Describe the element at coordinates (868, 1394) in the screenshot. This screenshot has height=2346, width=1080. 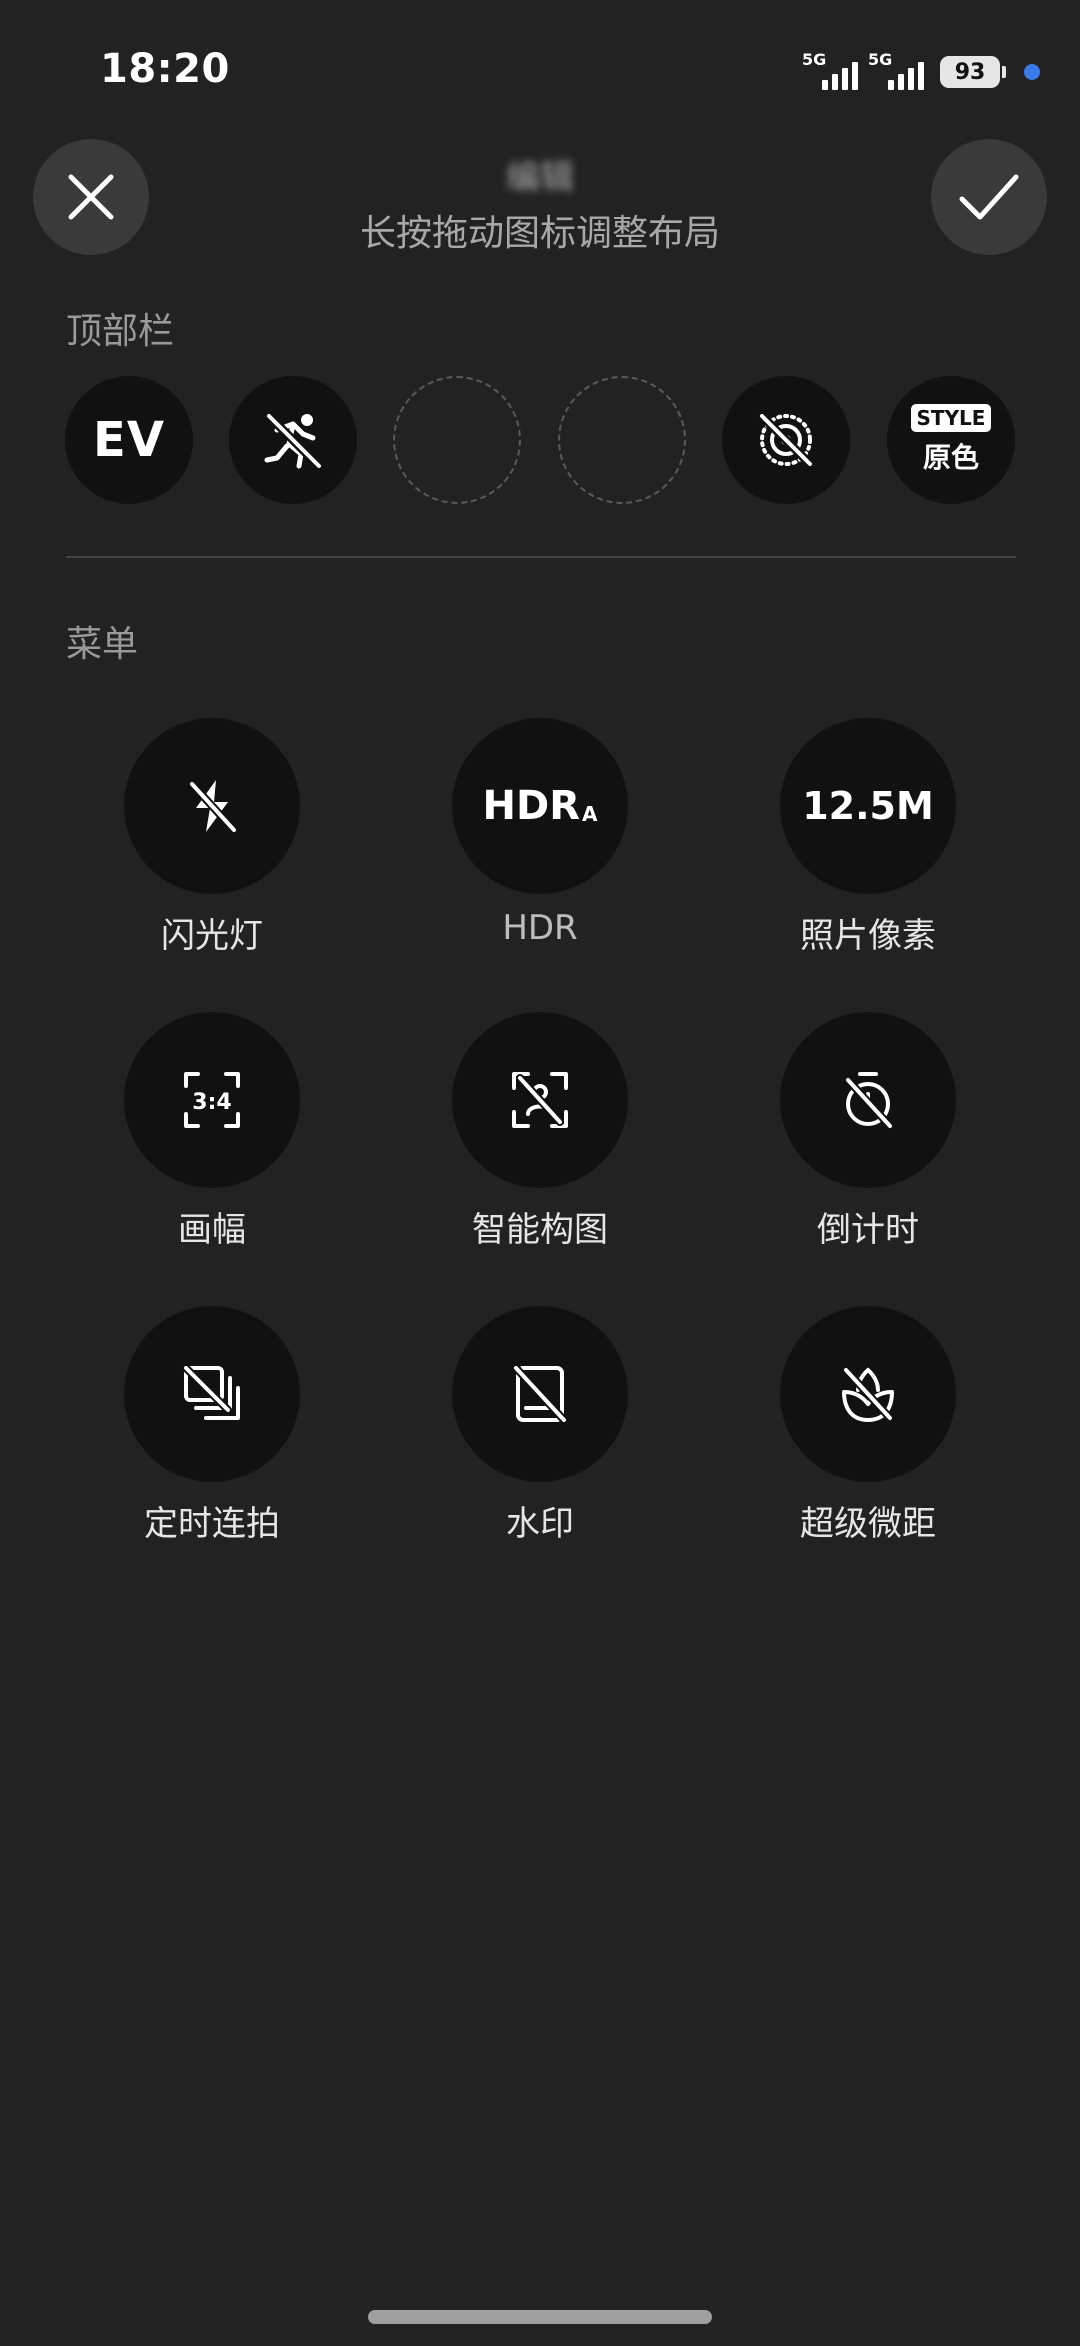
I see `macro-off-icon` at that location.